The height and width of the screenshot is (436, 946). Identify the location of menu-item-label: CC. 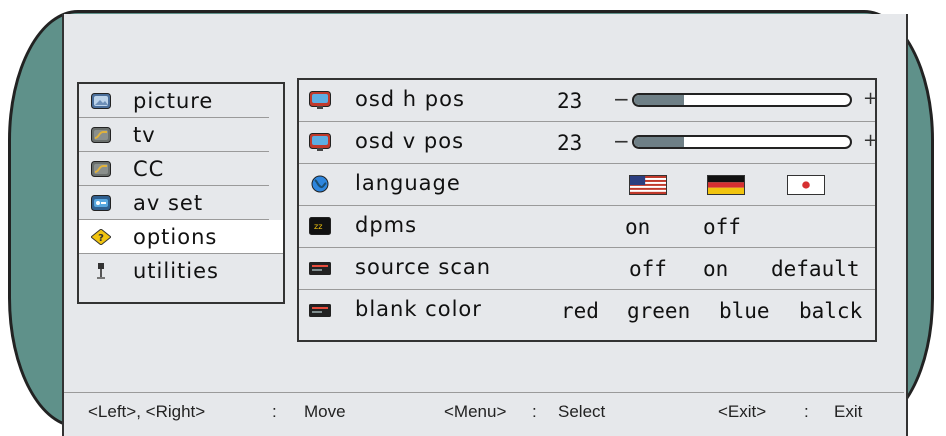
(149, 168).